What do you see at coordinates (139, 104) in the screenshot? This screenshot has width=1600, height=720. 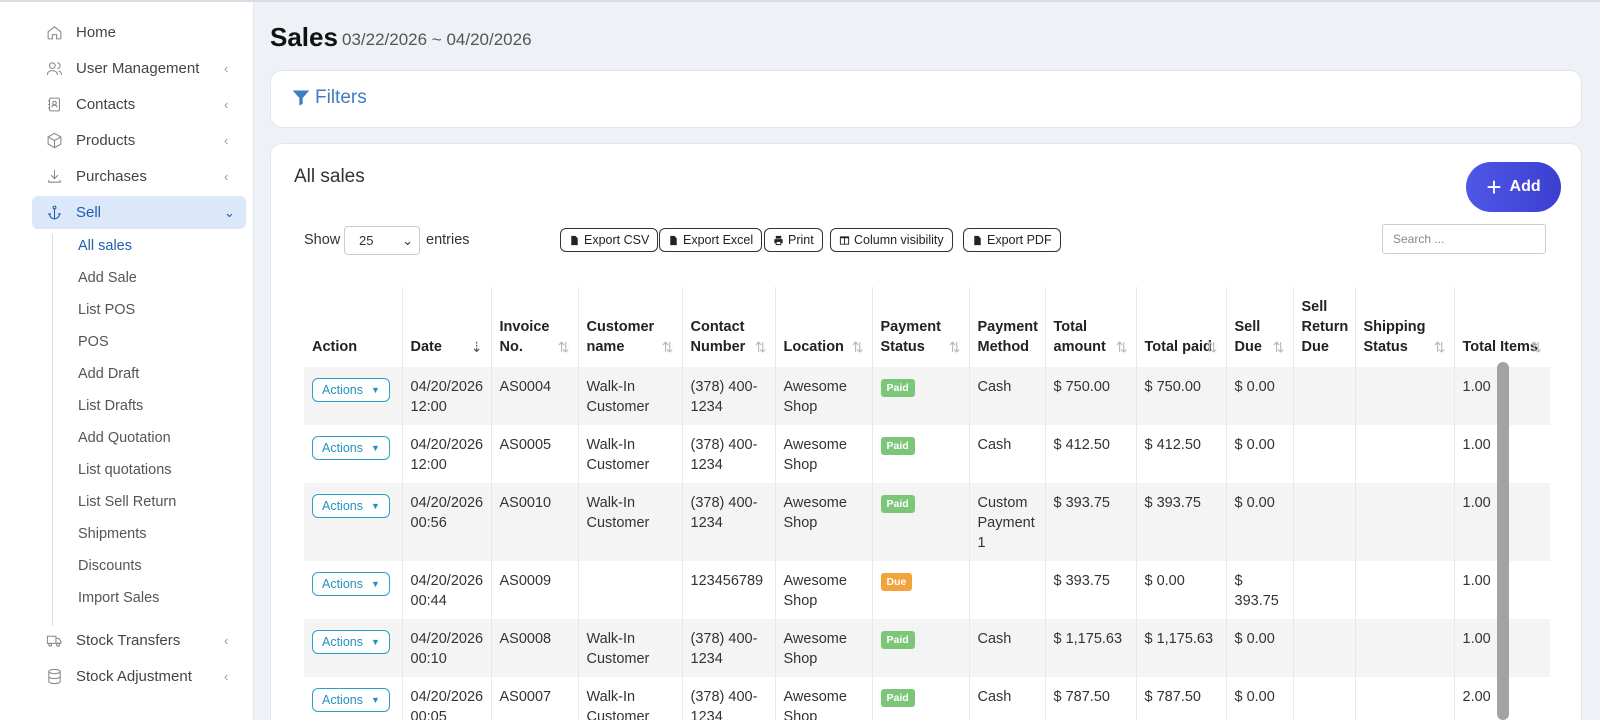 I see `sidebar-item-contacts: Contacts ‹` at bounding box center [139, 104].